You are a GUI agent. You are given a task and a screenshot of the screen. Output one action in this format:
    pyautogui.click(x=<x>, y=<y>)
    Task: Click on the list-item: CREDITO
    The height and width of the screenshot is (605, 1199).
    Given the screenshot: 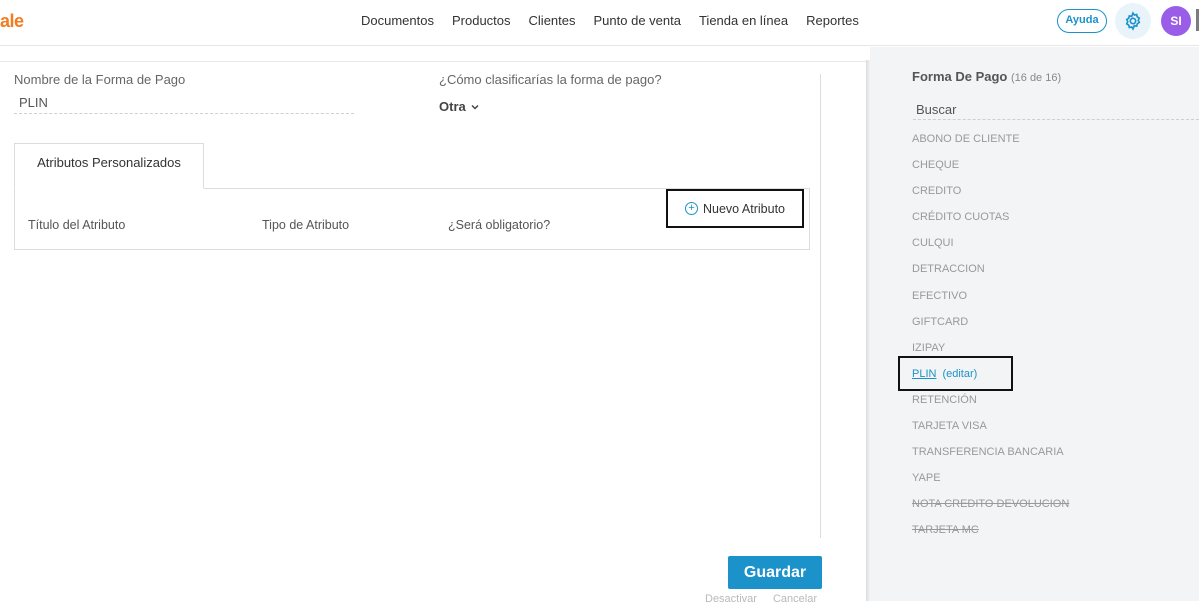 What is the action you would take?
    pyautogui.click(x=990, y=196)
    